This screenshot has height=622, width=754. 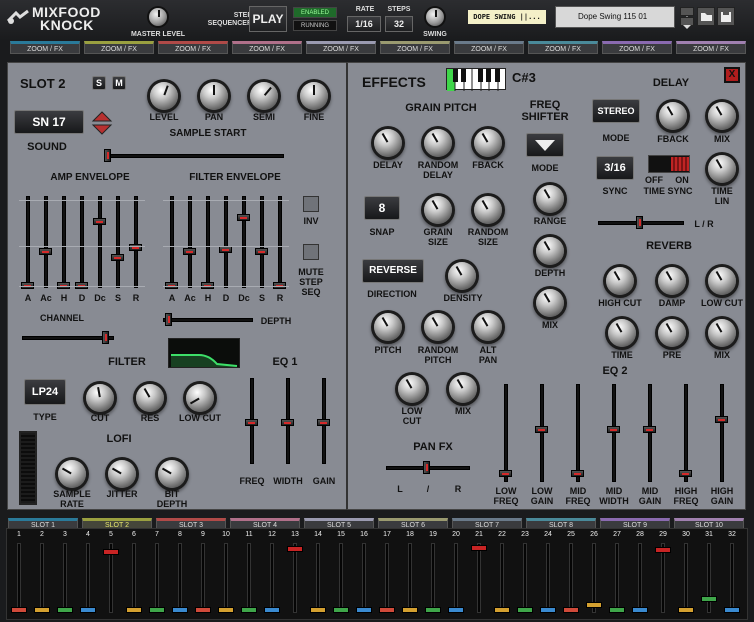 What do you see at coordinates (673, 116) in the screenshot?
I see `delay-fback-knob` at bounding box center [673, 116].